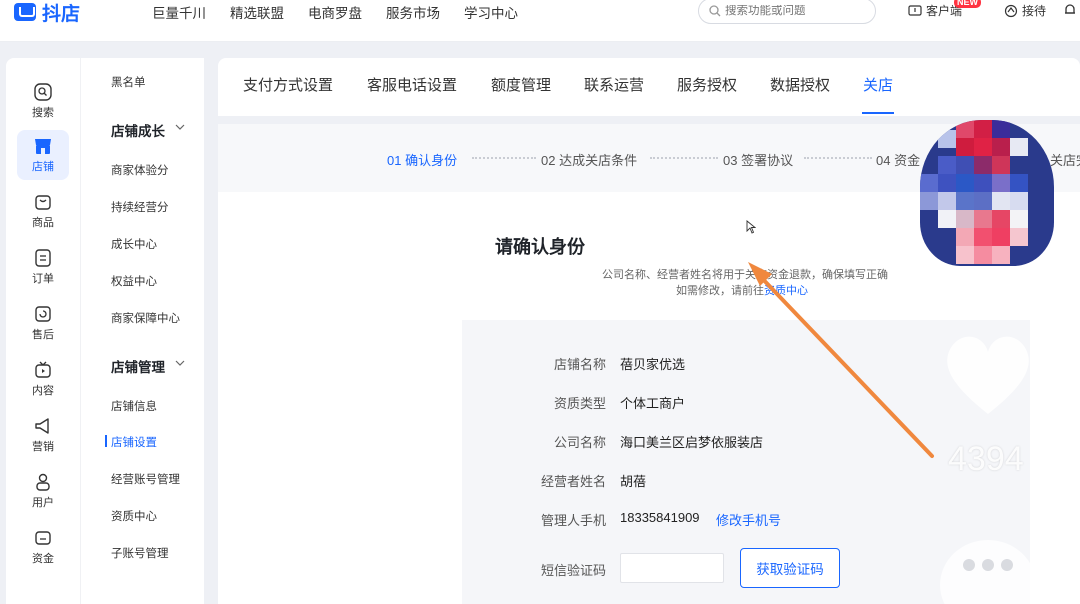 This screenshot has height=604, width=1080. Describe the element at coordinates (134, 516) in the screenshot. I see `submenu-item-qualification: 资质中心` at that location.